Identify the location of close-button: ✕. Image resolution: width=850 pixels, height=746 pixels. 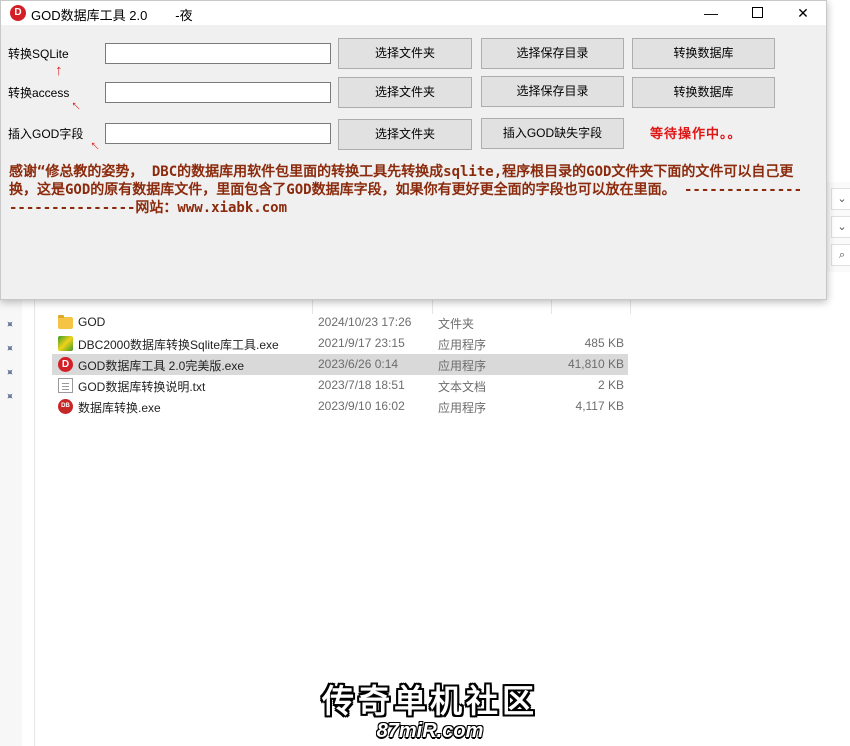
(803, 13).